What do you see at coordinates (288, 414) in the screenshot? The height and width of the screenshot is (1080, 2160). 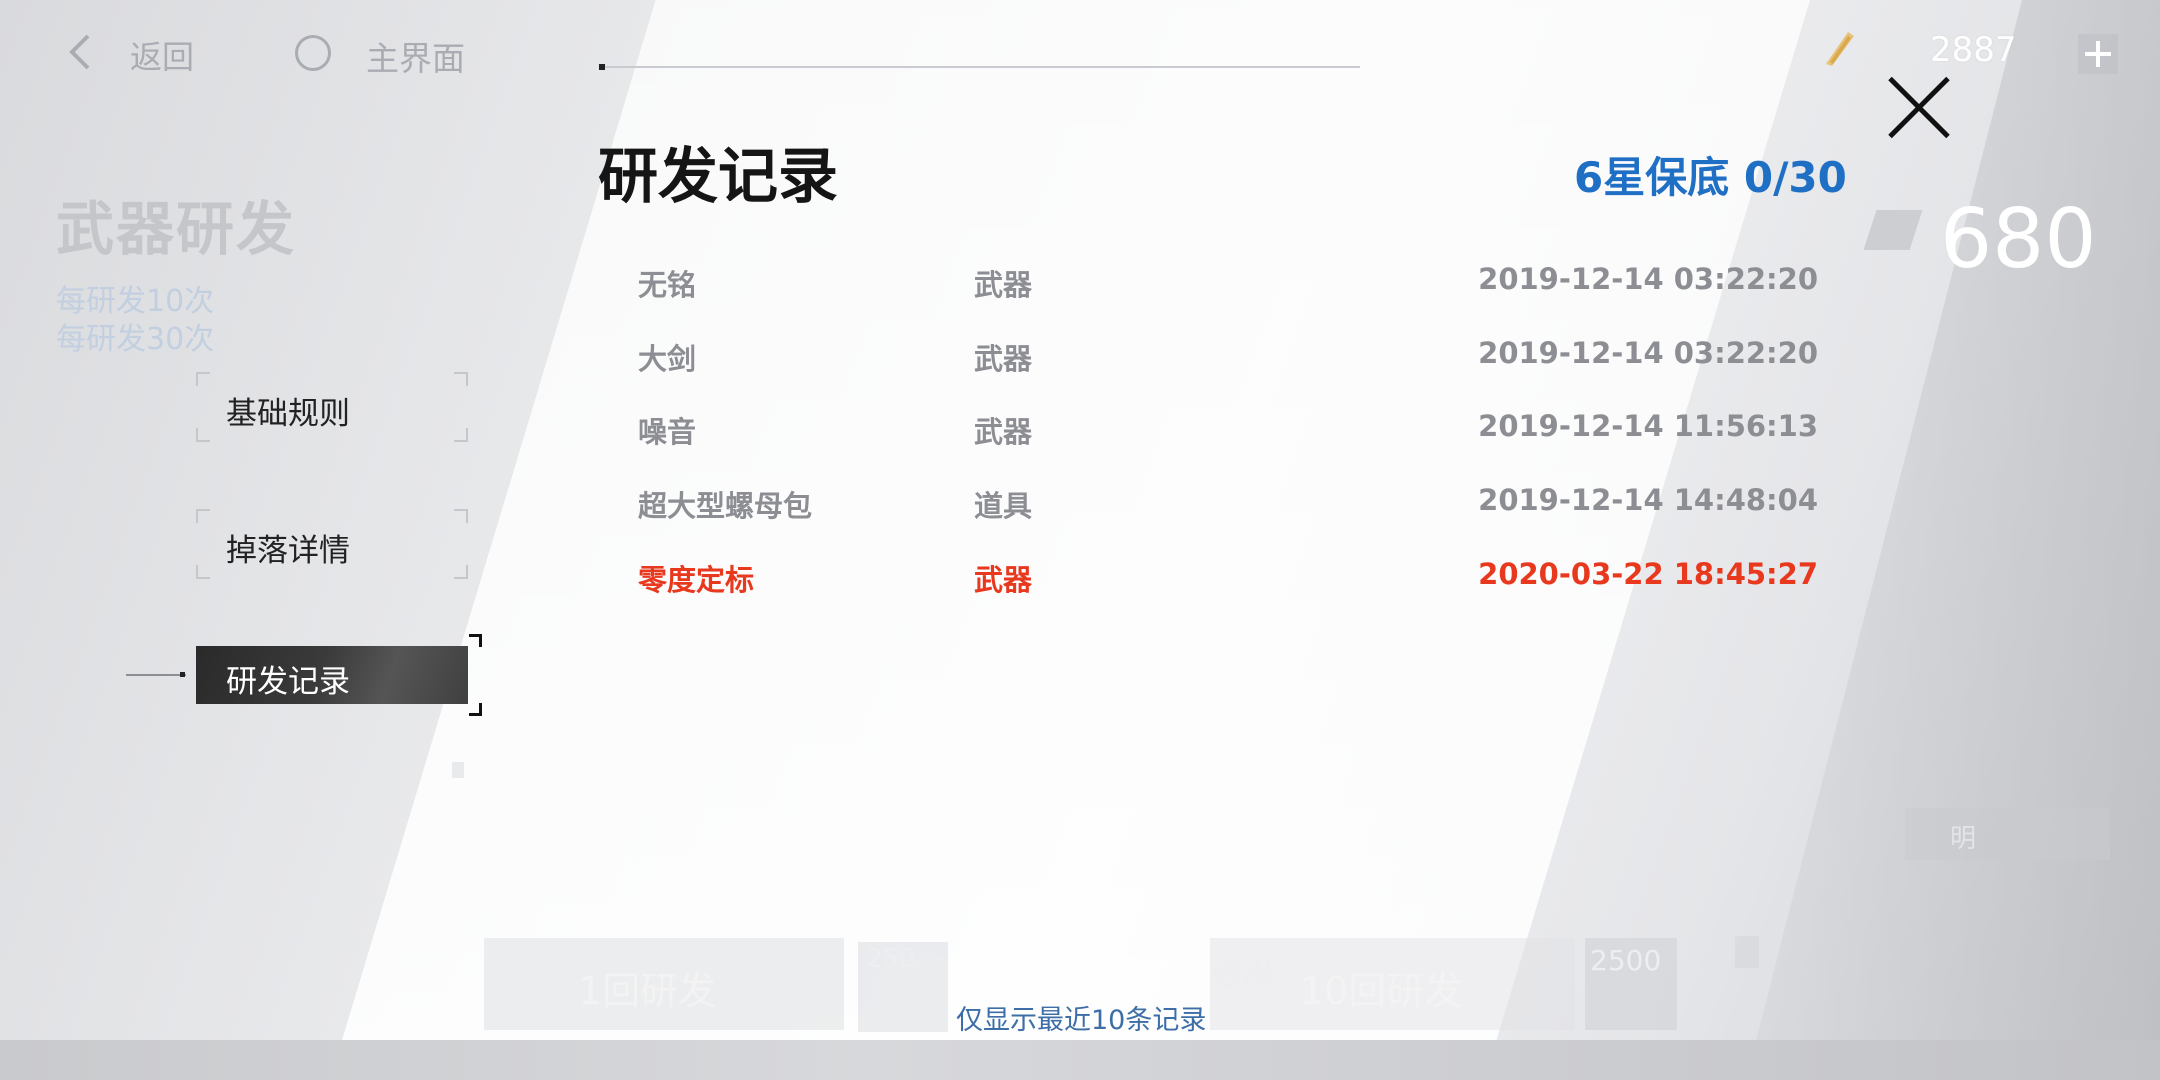 I see `tab-basic-rules-label: 基础规则` at bounding box center [288, 414].